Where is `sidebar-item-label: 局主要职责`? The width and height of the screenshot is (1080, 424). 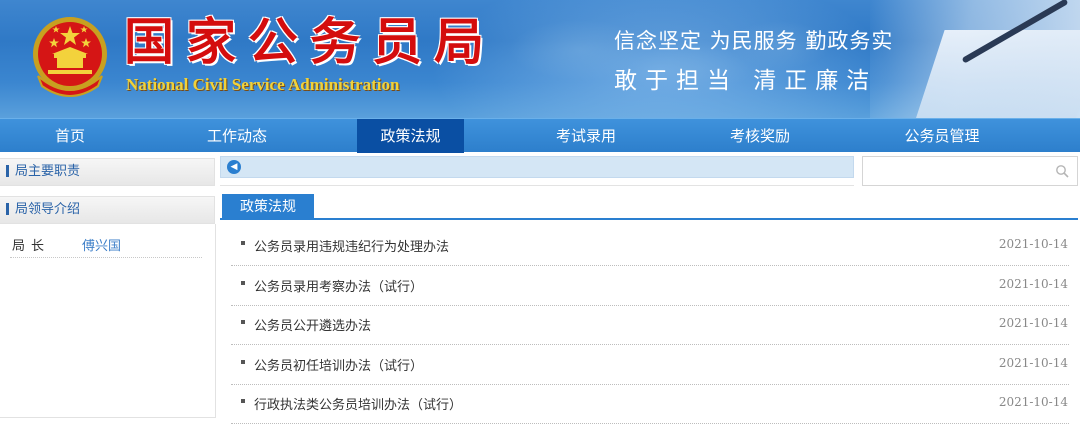 sidebar-item-label: 局主要职责 is located at coordinates (48, 171).